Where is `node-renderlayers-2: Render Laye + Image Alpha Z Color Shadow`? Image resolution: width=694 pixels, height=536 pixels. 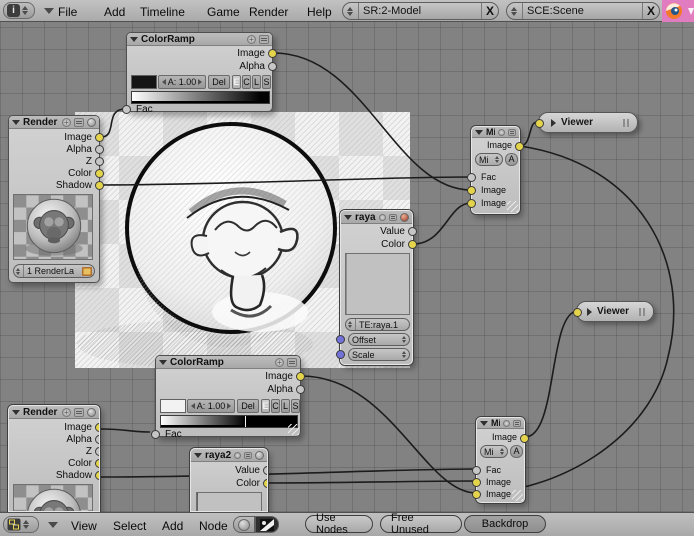
node-renderlayers-2: Render Laye + Image Alpha Z Color Shadow is located at coordinates (54, 458).